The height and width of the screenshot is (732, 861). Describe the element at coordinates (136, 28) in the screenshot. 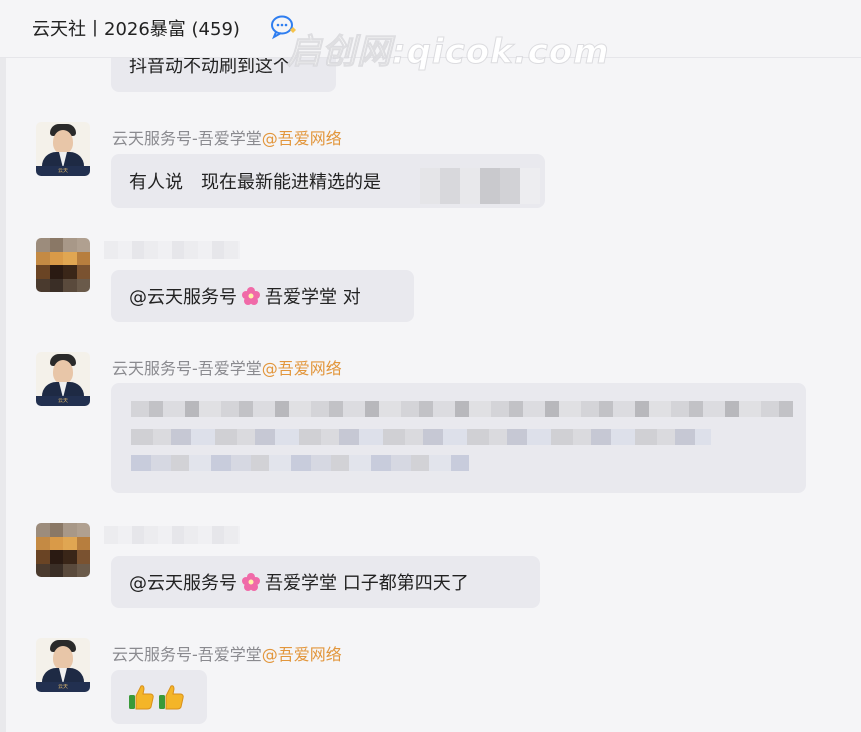

I see `chat-title: 云天社丨2026暴富 (459)` at that location.